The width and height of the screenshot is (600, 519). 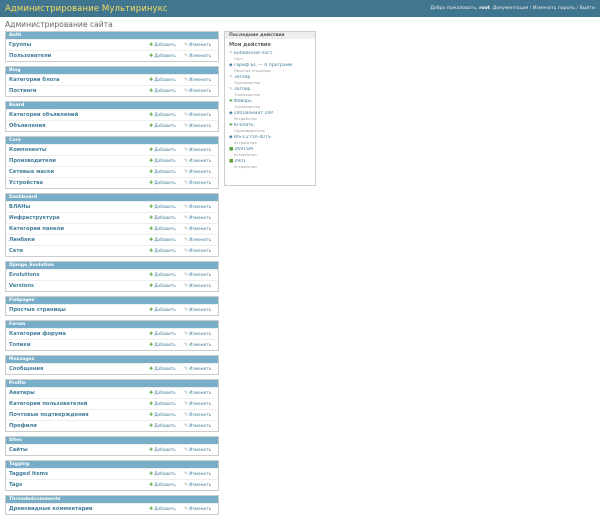 What do you see at coordinates (77, 150) in the screenshot?
I see `model-link: Компоненты` at bounding box center [77, 150].